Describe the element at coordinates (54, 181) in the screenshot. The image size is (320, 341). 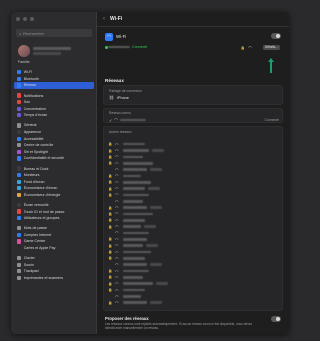
I see `sidebar-item: Fond d'écran` at that location.